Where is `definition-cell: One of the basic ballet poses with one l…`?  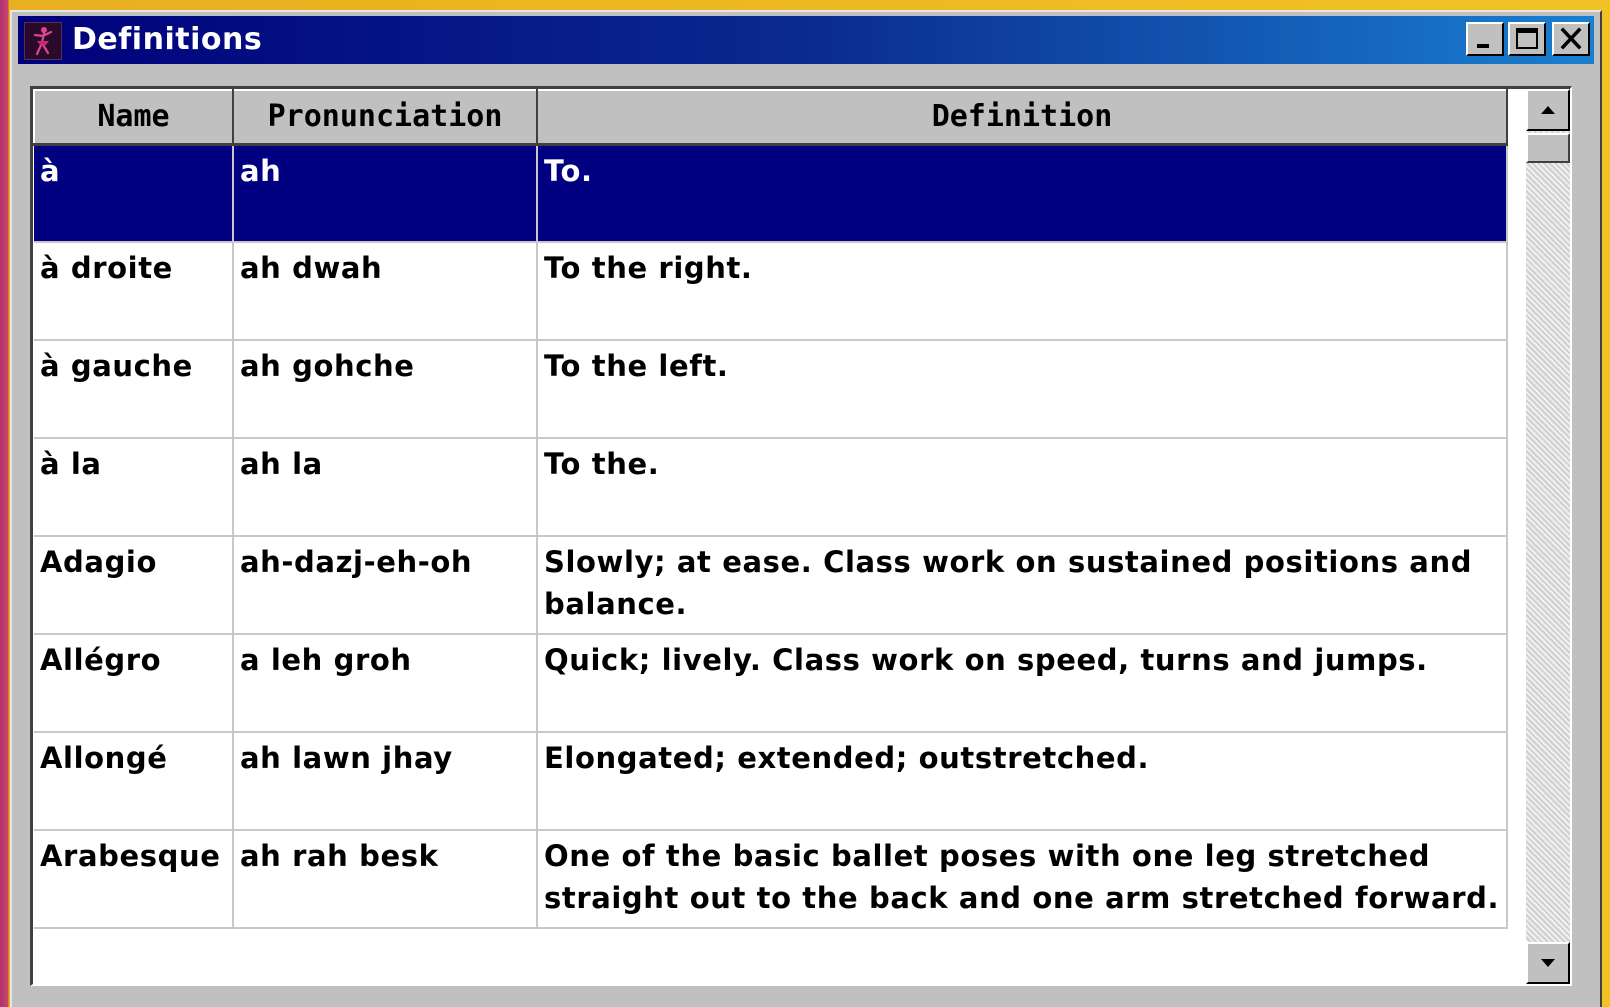
definition-cell: One of the basic ballet poses with one l… is located at coordinates (1022, 879).